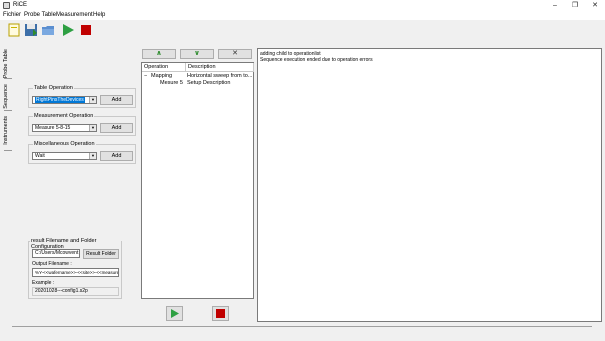  What do you see at coordinates (145, 76) in the screenshot?
I see `tree-expander-icon: −` at bounding box center [145, 76].